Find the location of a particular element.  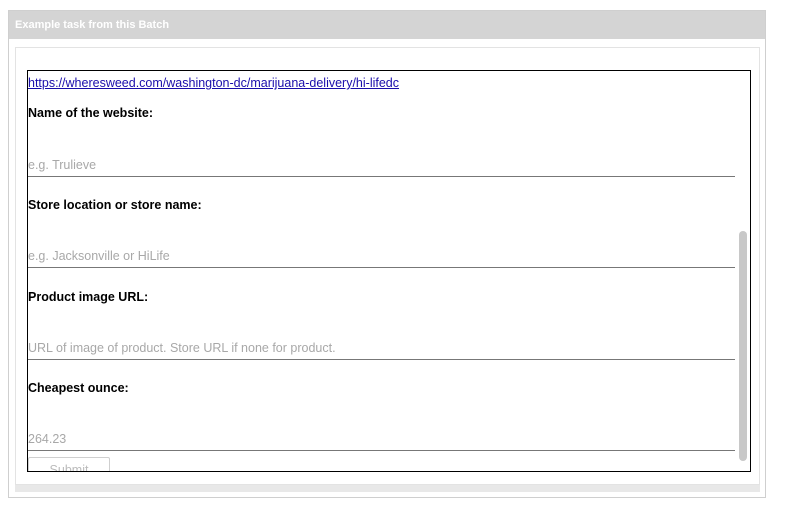

panel-footer-strip is located at coordinates (387, 488).